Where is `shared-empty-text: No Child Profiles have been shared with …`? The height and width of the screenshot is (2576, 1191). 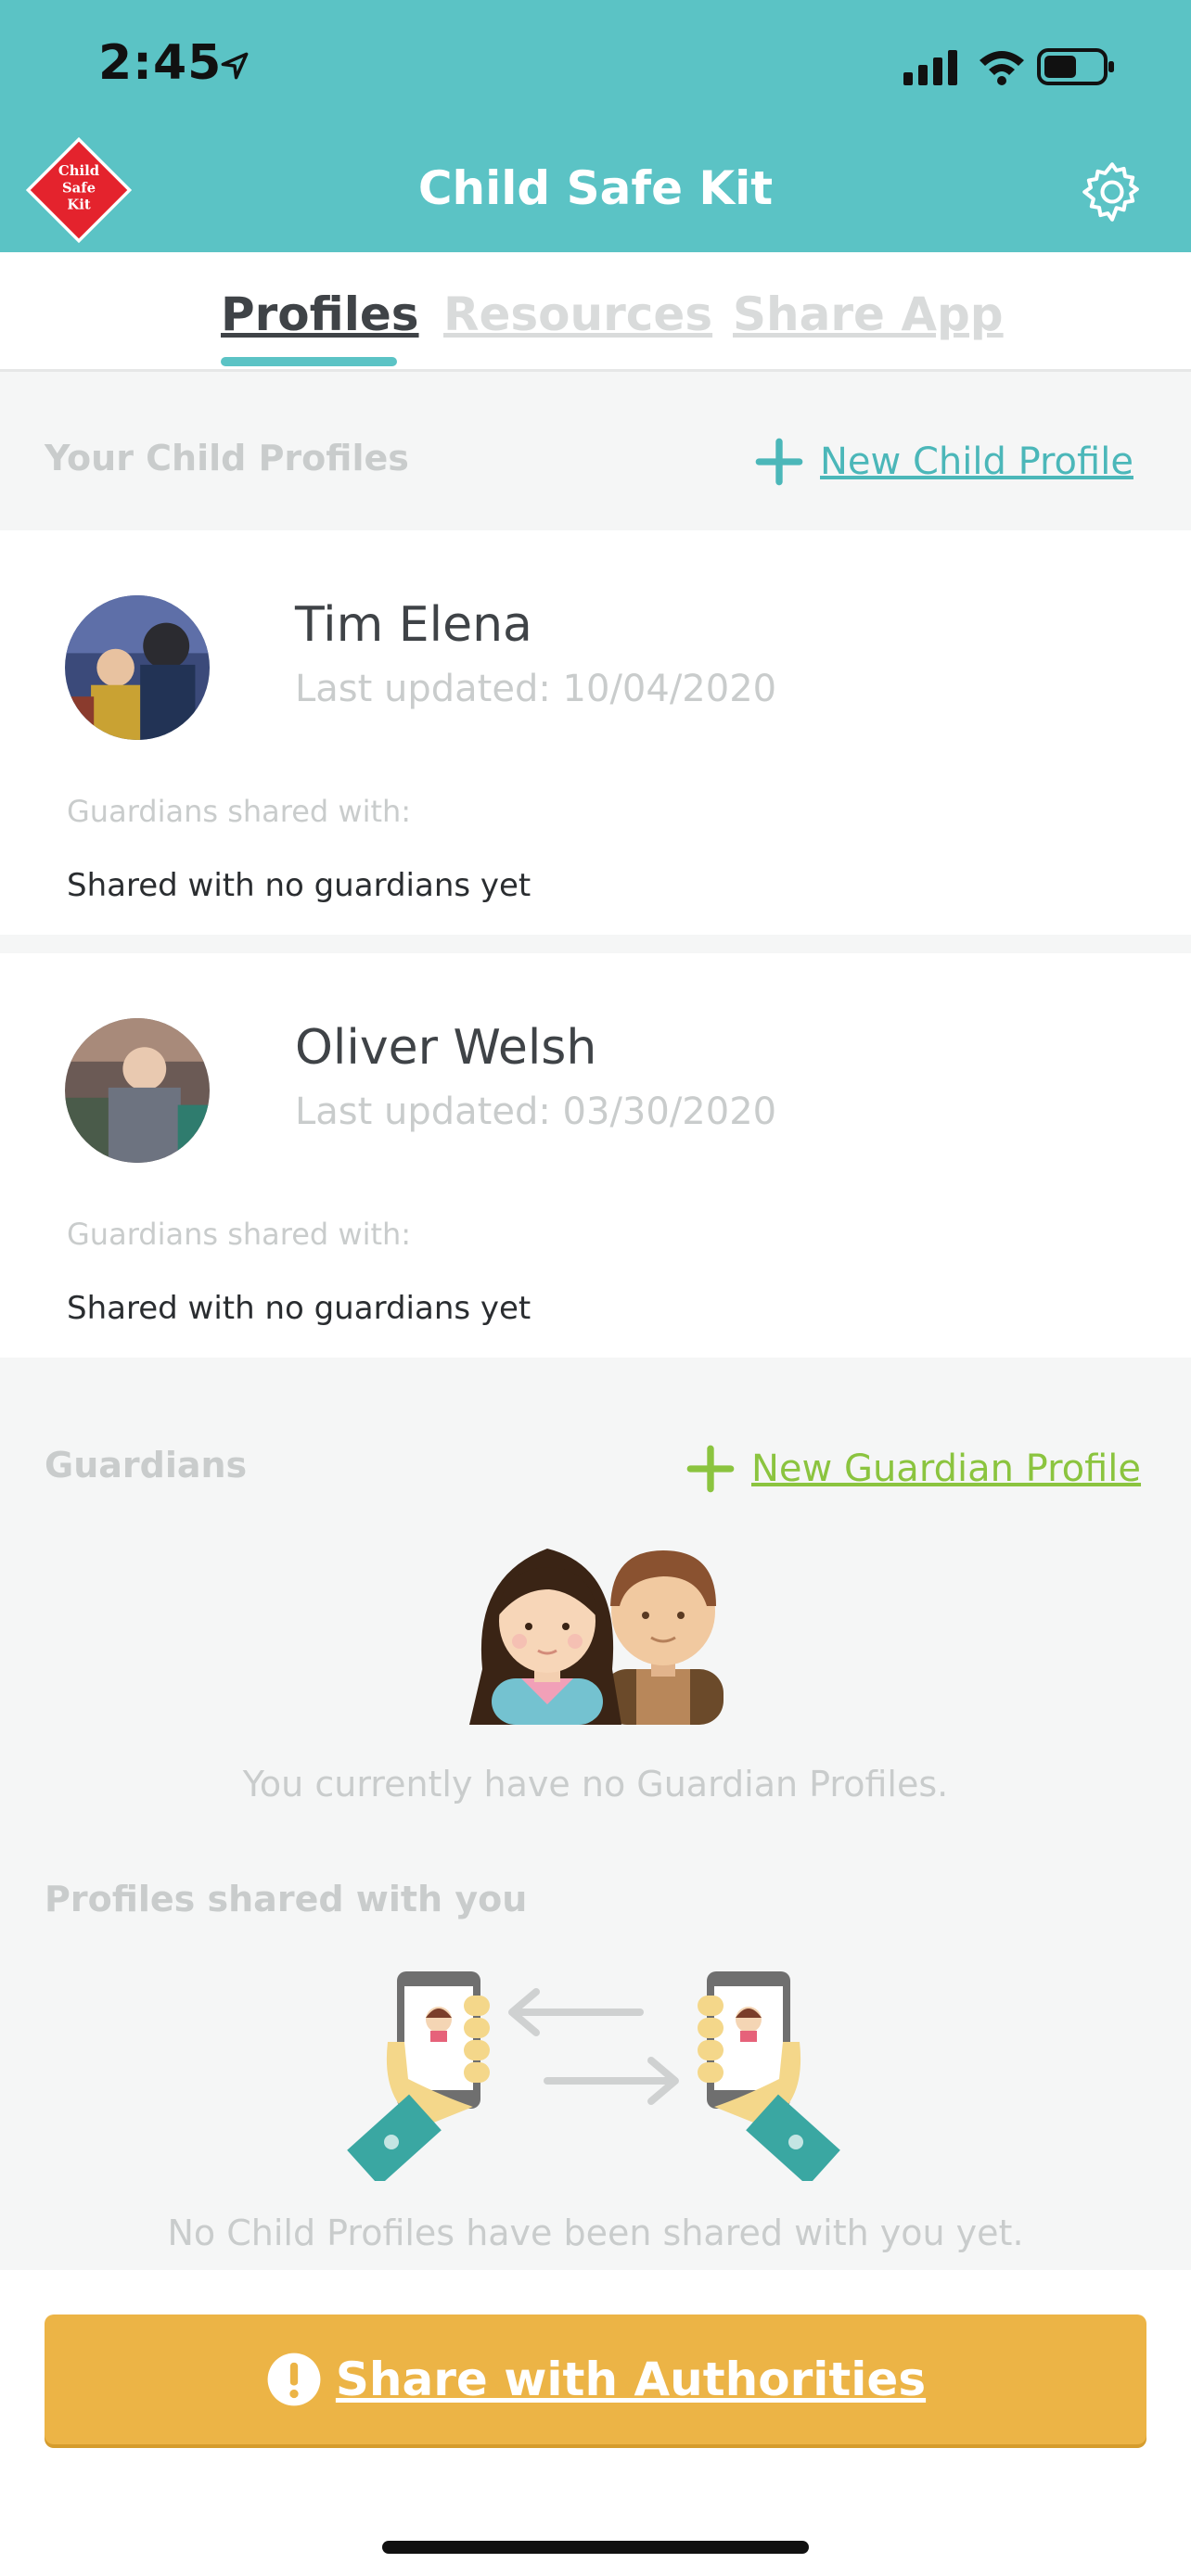
shared-empty-text: No Child Profiles have been shared with … is located at coordinates (595, 2233).